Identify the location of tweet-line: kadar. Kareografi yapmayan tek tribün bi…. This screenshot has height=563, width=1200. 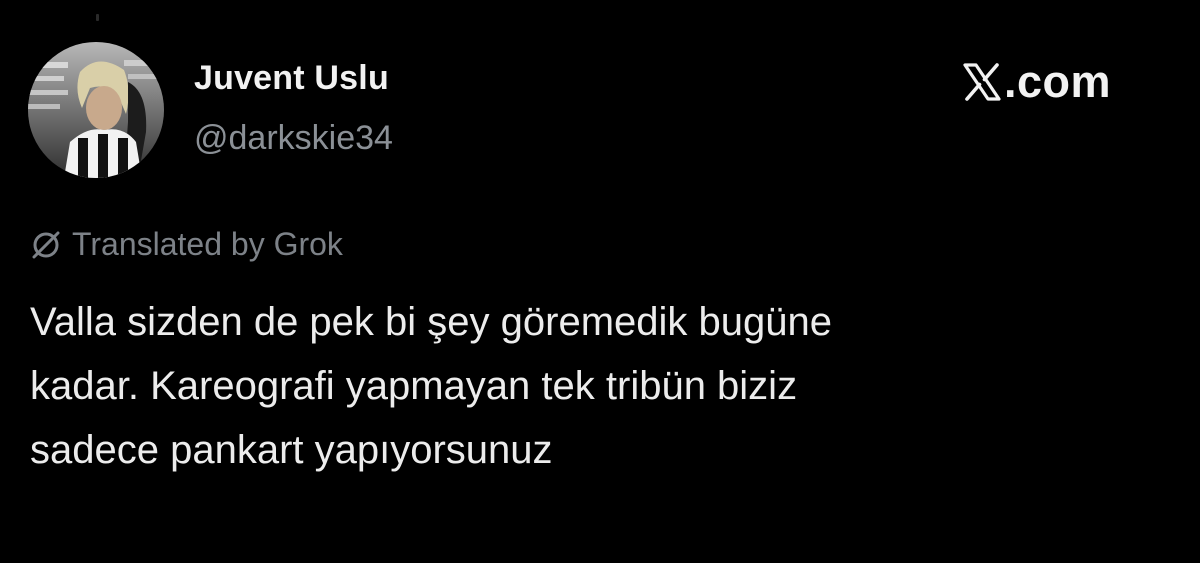
(414, 386).